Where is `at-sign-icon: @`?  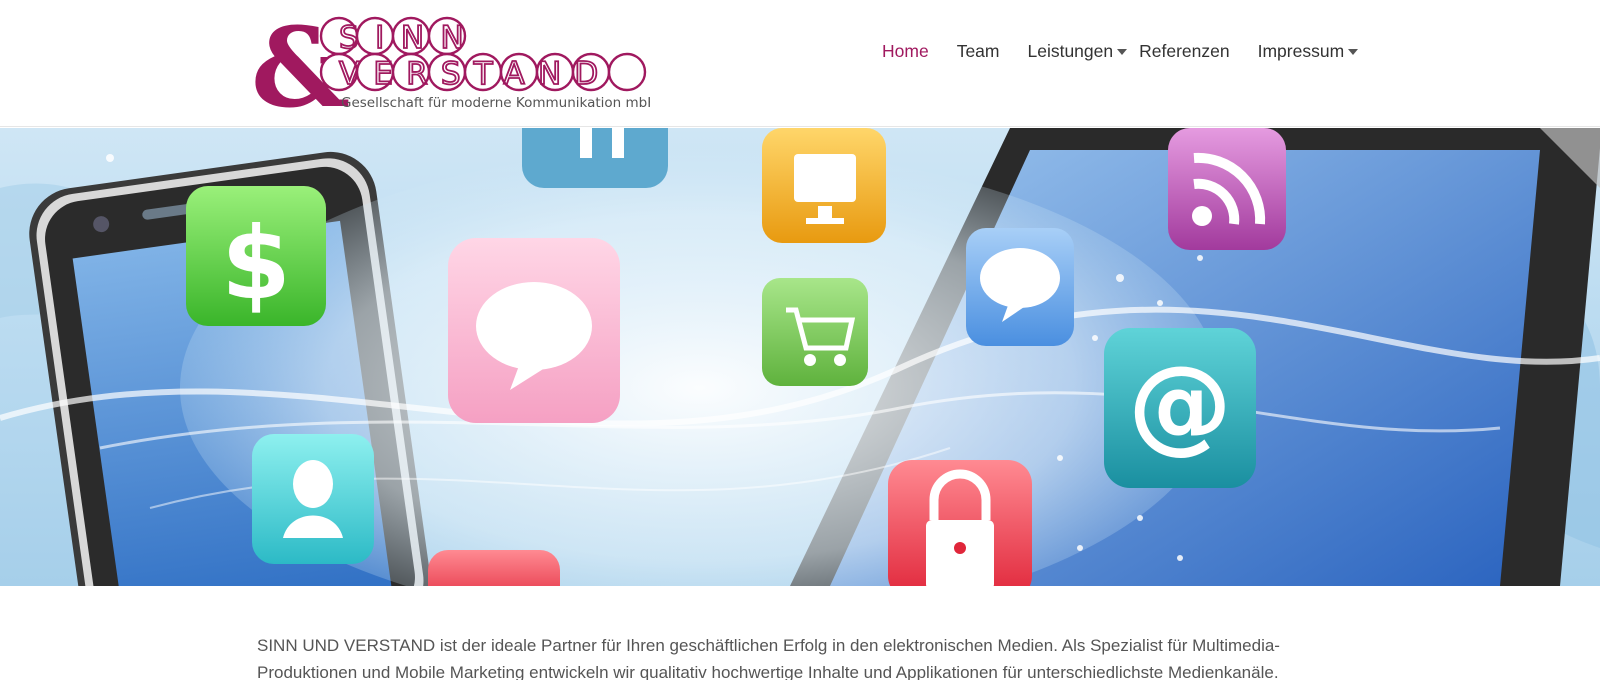 at-sign-icon: @ is located at coordinates (1180, 408).